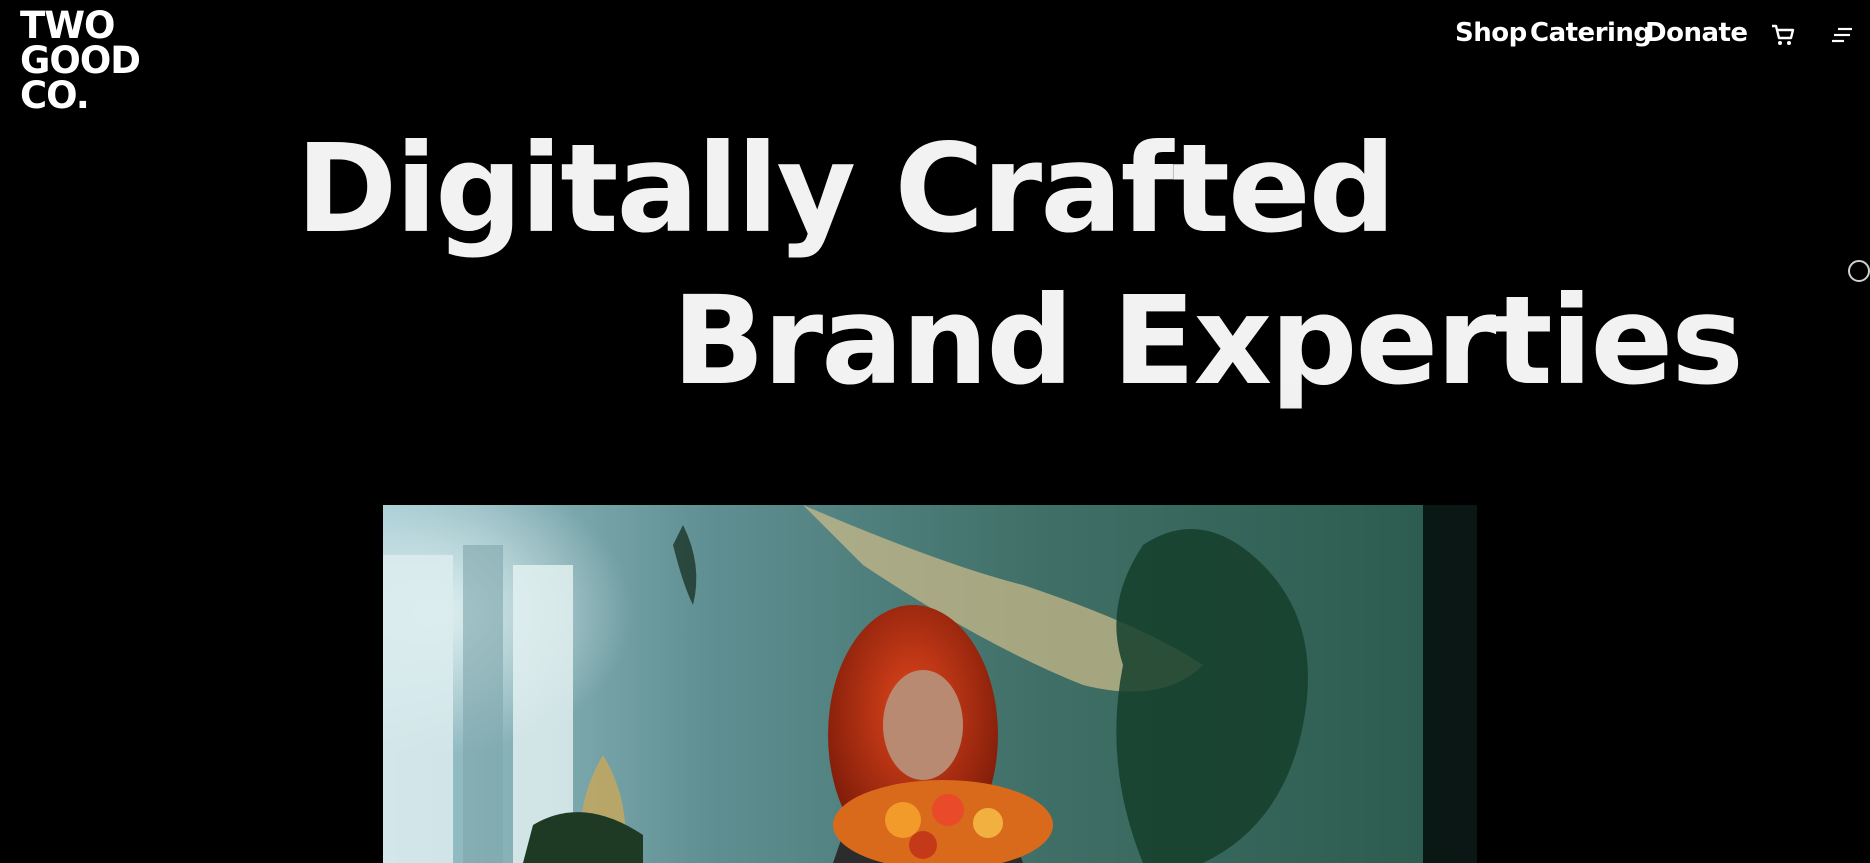 This screenshot has width=1870, height=863. What do you see at coordinates (68, 25) in the screenshot?
I see `logo-line-1: TWO` at bounding box center [68, 25].